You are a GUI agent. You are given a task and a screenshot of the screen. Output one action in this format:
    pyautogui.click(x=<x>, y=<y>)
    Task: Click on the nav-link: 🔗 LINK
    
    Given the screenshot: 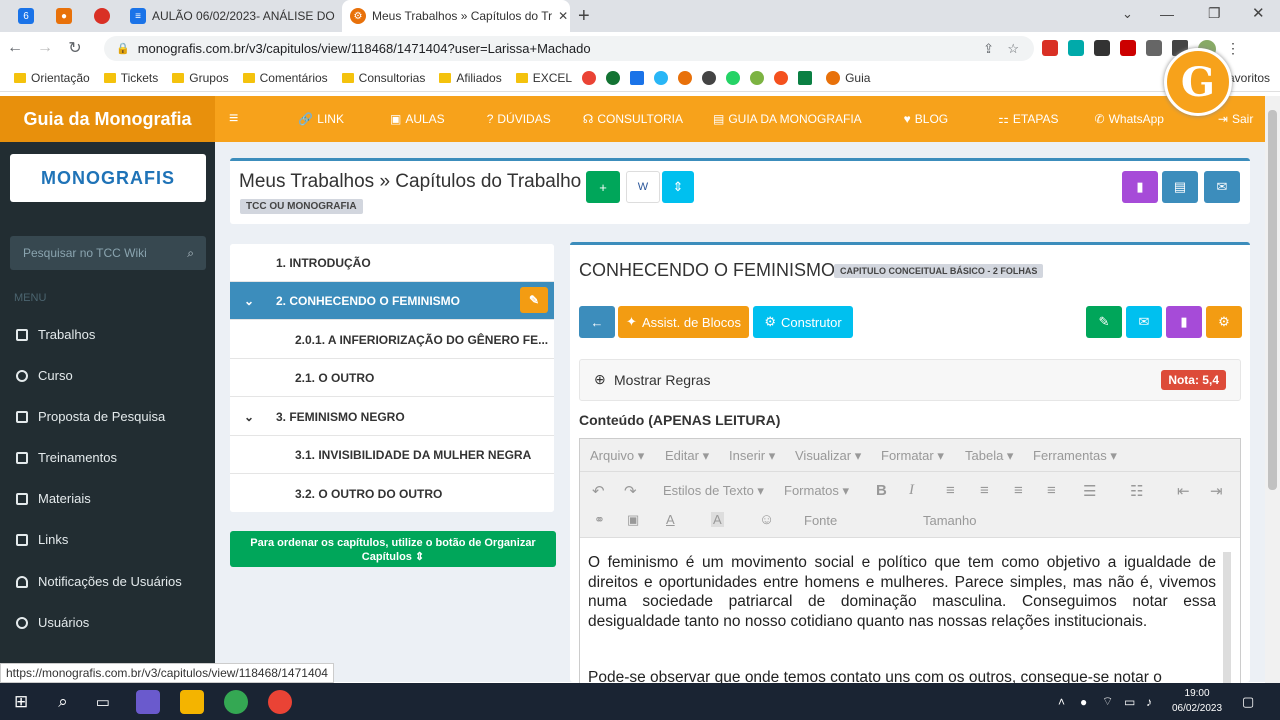 What is the action you would take?
    pyautogui.click(x=321, y=119)
    